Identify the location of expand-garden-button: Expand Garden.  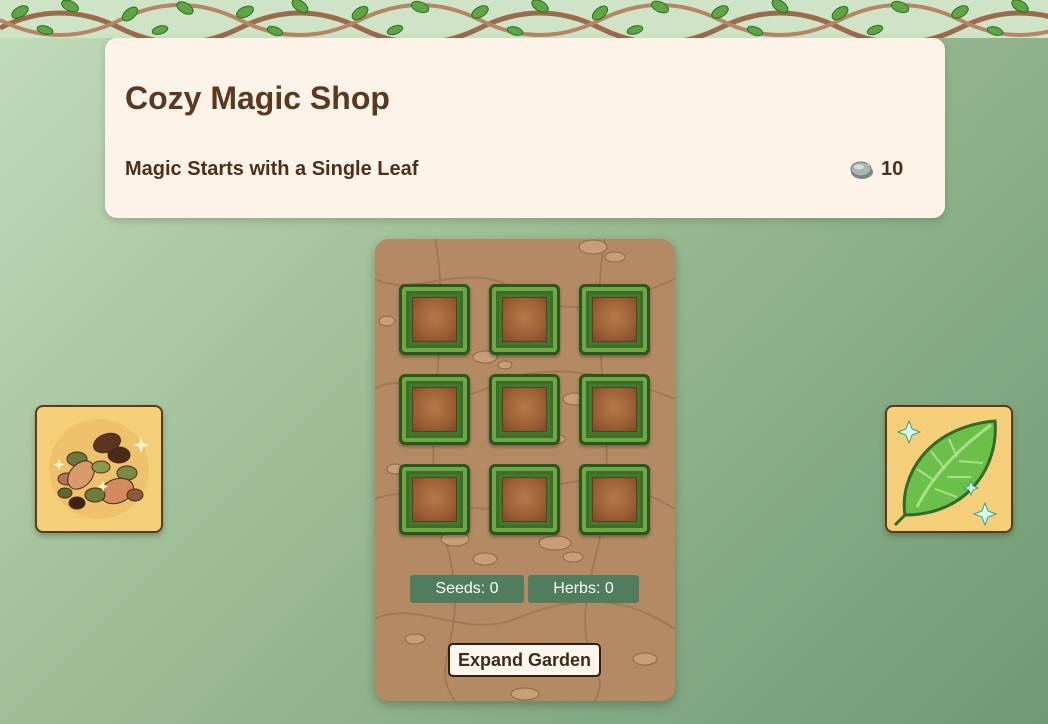
(524, 660).